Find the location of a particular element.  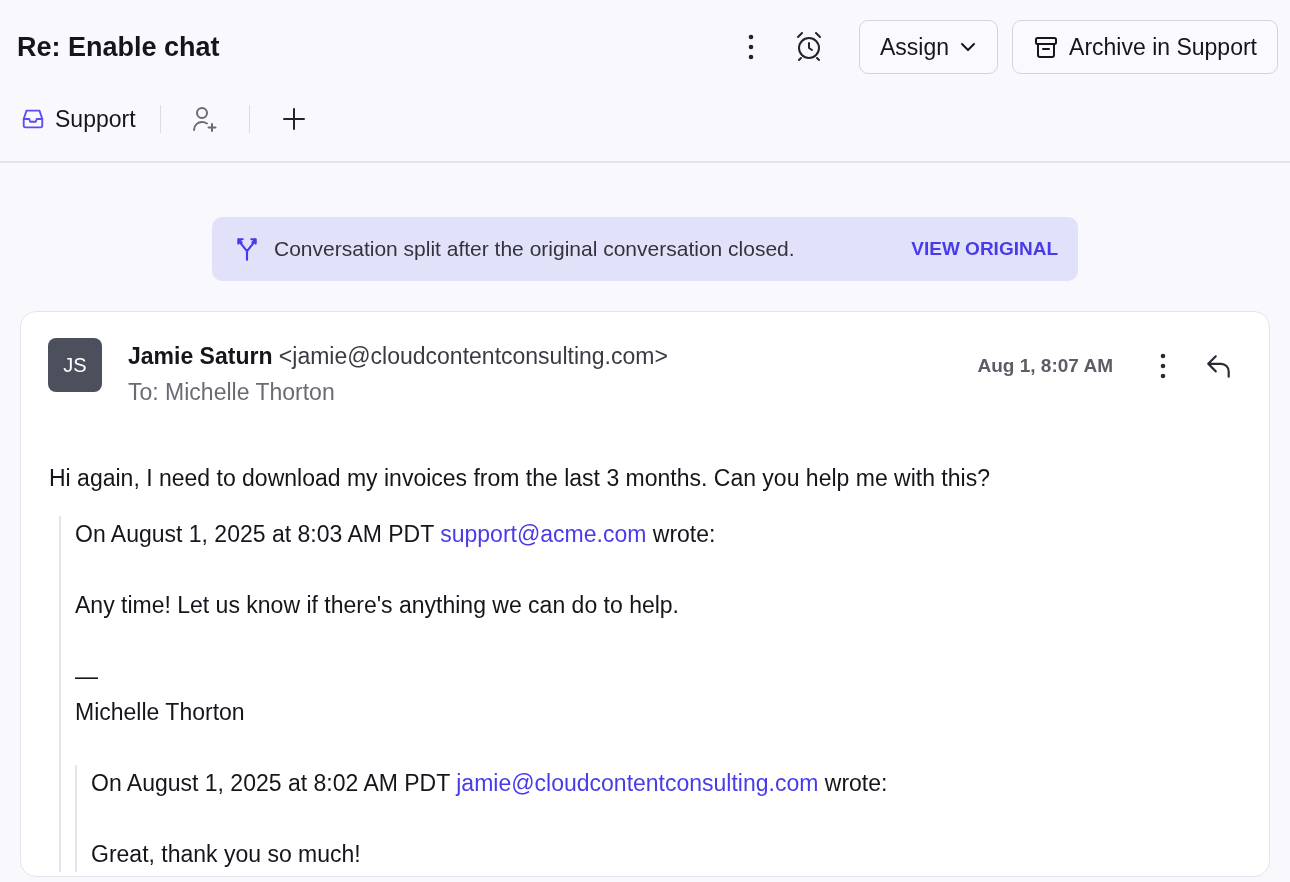

assign-button: Assign is located at coordinates (929, 47).